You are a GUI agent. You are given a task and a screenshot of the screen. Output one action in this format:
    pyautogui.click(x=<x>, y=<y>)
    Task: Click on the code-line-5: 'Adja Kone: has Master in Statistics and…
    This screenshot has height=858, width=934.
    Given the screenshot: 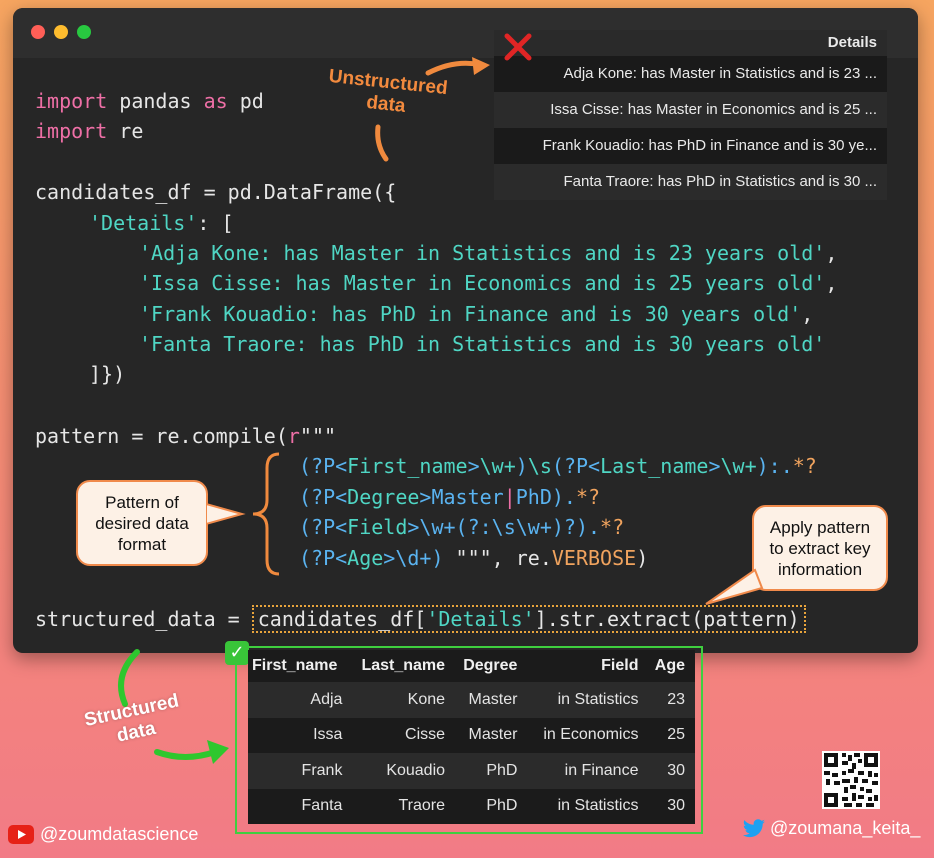 What is the action you would take?
    pyautogui.click(x=488, y=253)
    